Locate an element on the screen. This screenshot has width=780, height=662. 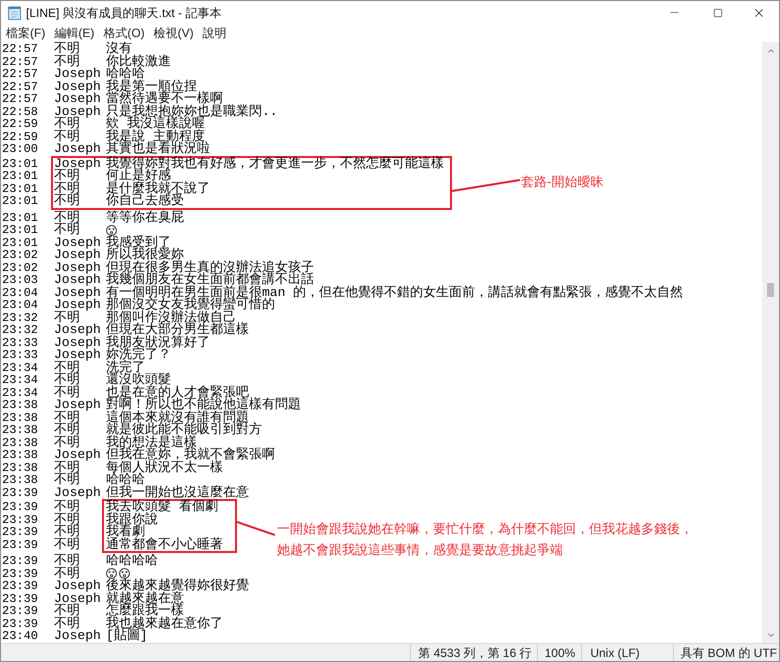
scrollbar-thumb is located at coordinates (770, 290).